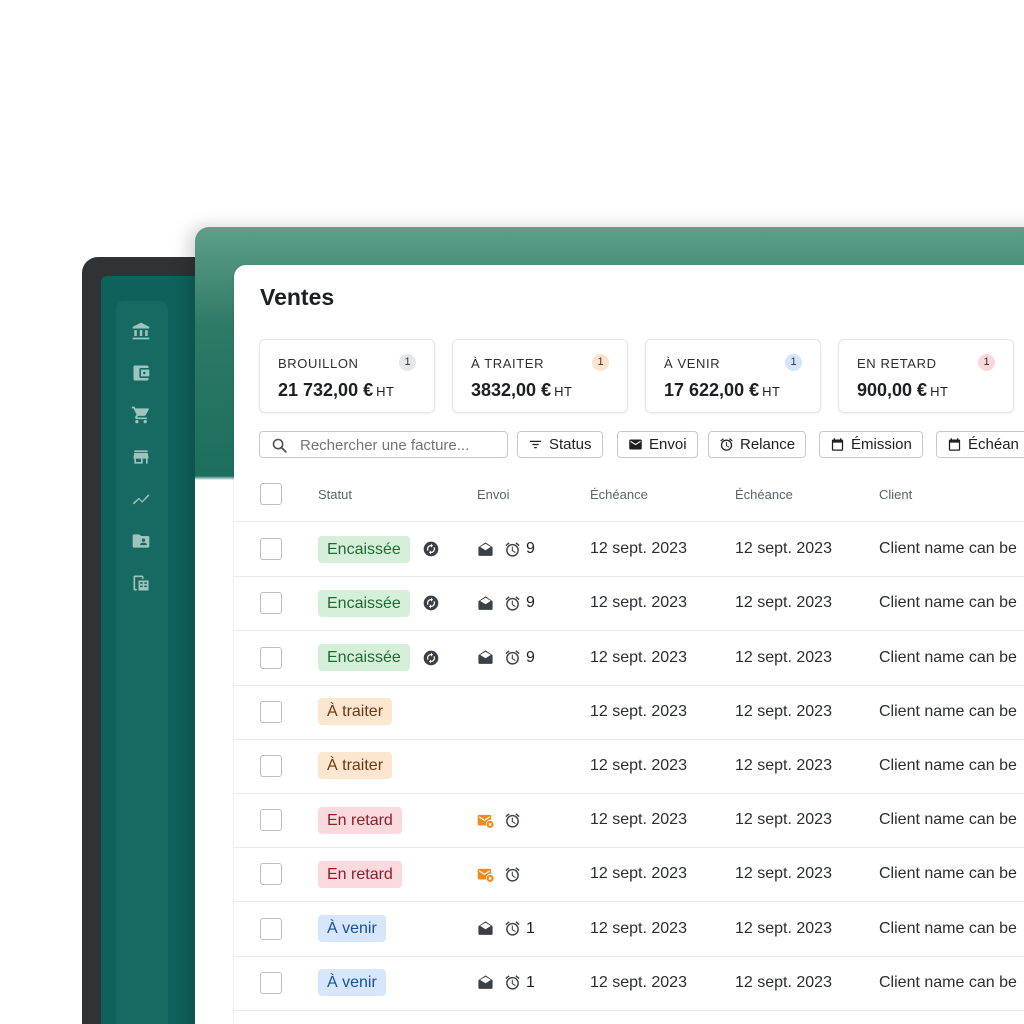 This screenshot has width=1024, height=1024. What do you see at coordinates (508, 363) in the screenshot?
I see `card-label: À TRAITER` at bounding box center [508, 363].